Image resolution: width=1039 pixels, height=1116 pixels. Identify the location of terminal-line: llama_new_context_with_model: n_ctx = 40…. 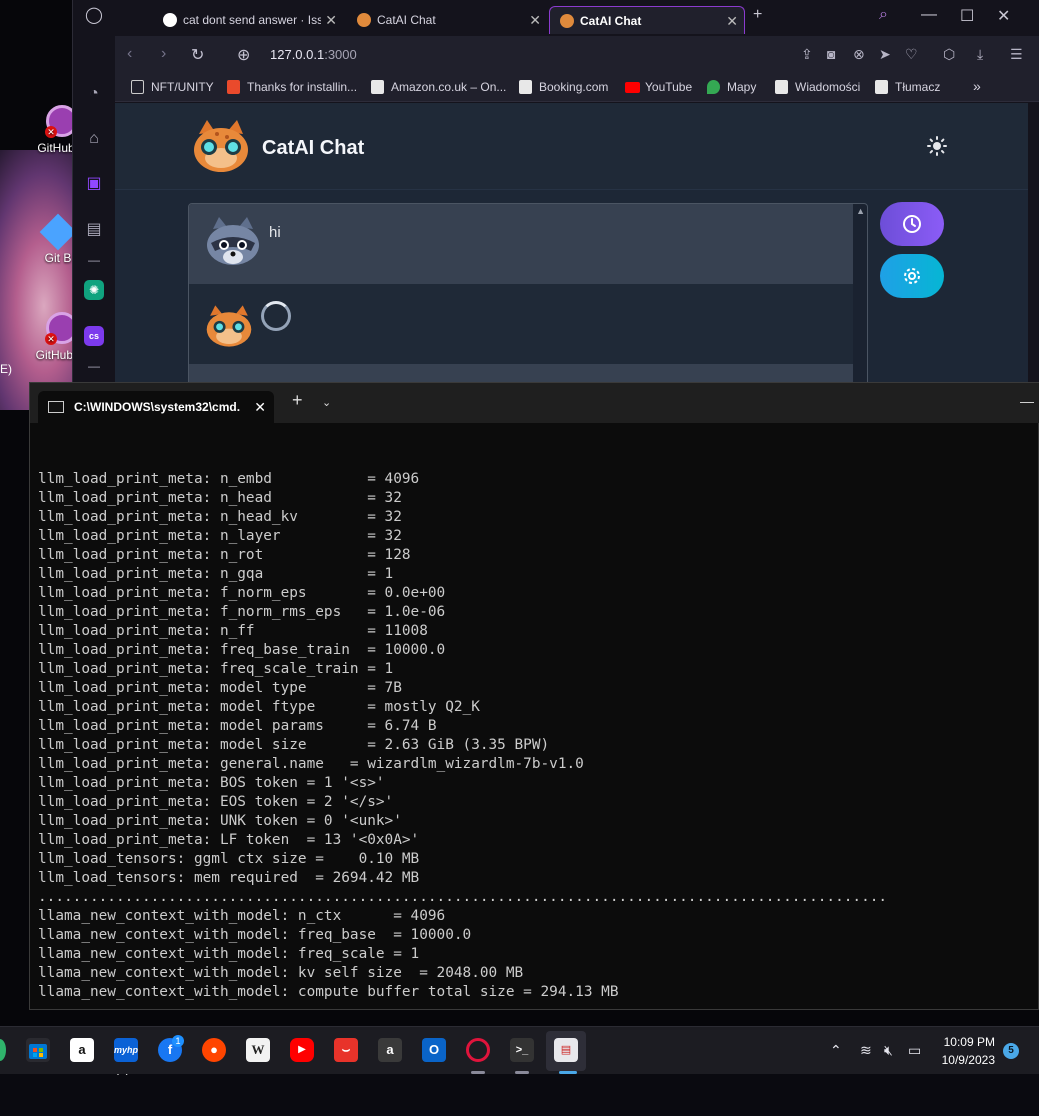
(242, 916).